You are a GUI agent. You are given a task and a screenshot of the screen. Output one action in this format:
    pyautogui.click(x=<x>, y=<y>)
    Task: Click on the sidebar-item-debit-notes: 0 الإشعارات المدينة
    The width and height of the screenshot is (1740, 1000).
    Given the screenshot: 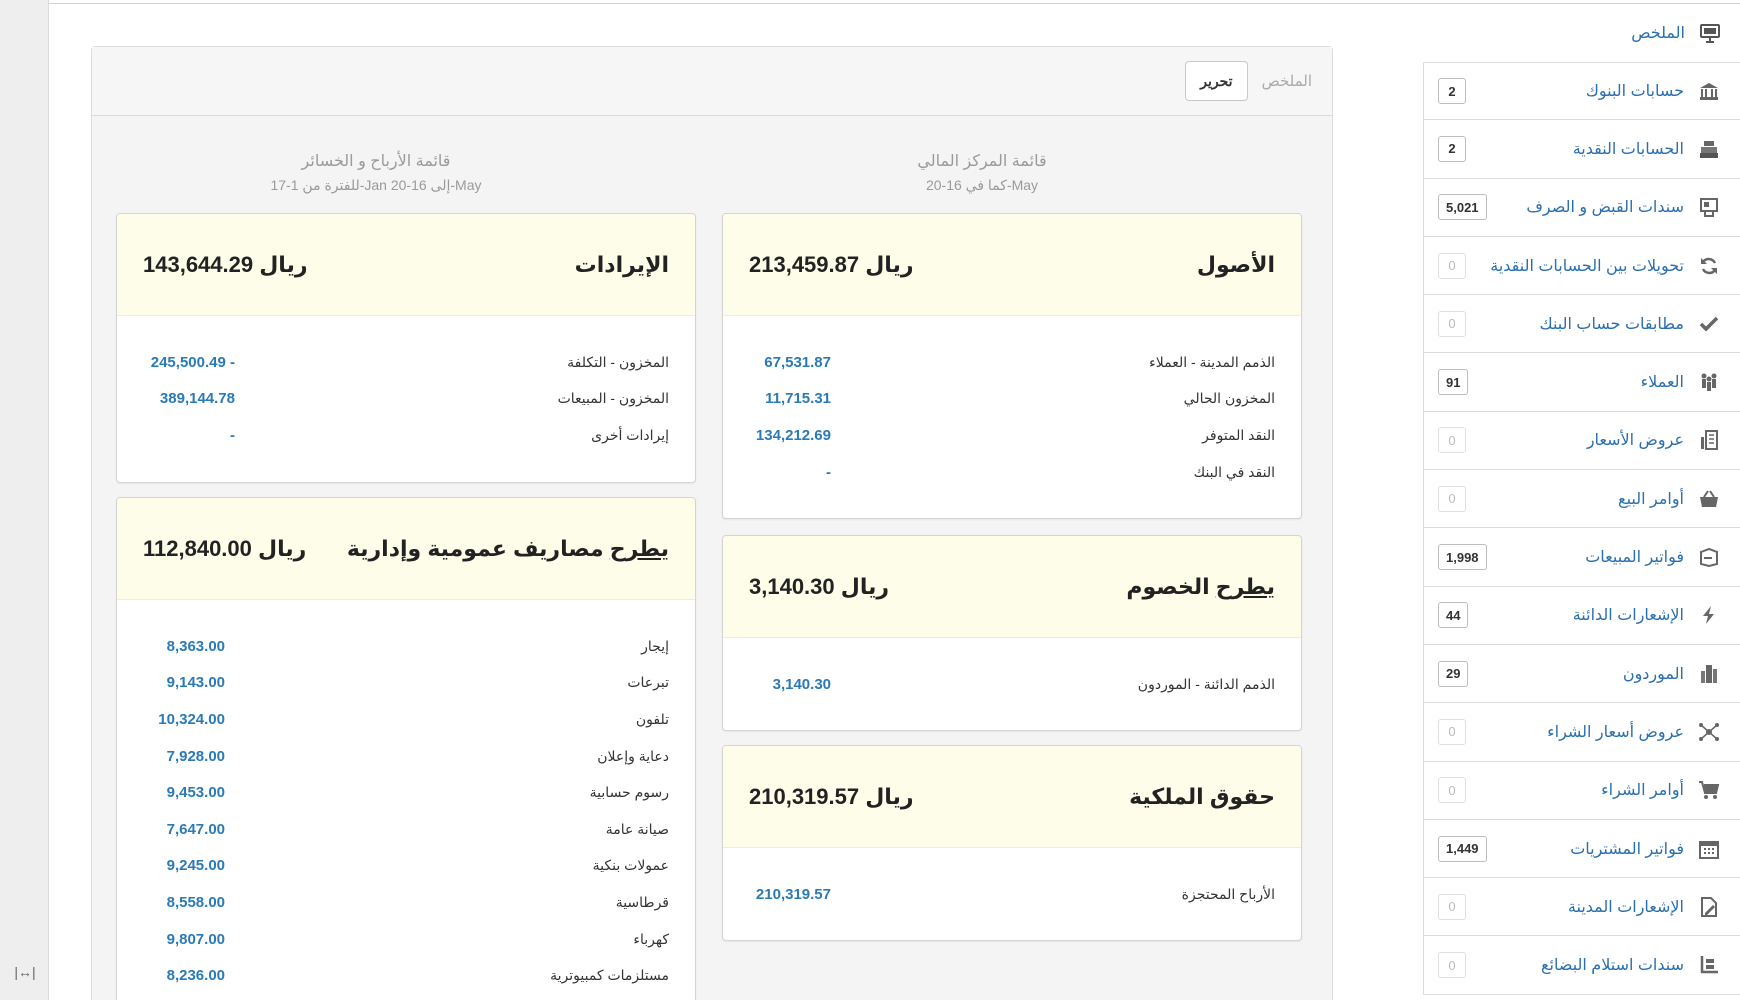 What is the action you would take?
    pyautogui.click(x=1581, y=907)
    